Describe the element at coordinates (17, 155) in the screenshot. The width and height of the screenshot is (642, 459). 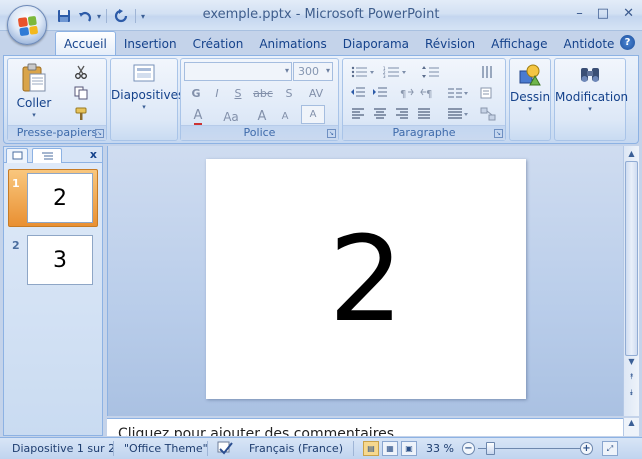
I see `slides-tab-icon` at that location.